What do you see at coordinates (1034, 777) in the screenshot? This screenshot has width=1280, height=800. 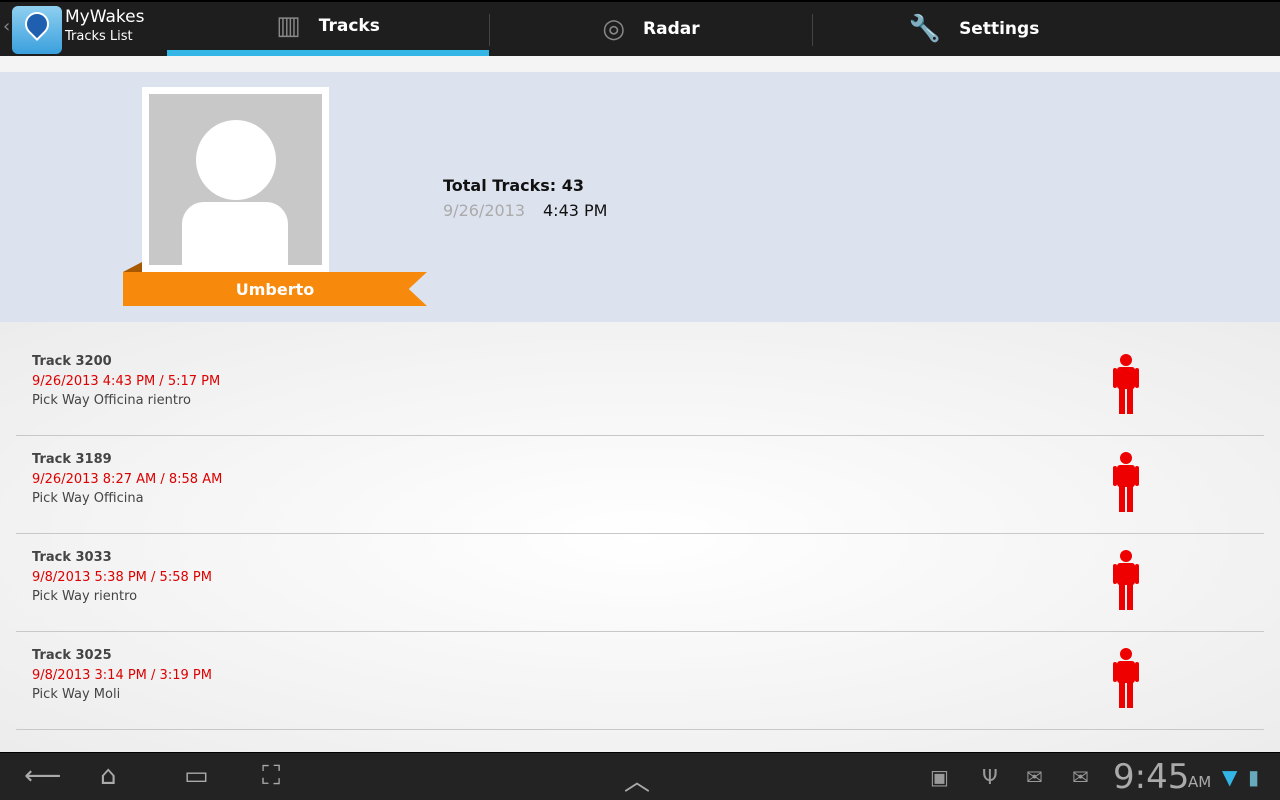 I see `gmail-icon: ✉` at bounding box center [1034, 777].